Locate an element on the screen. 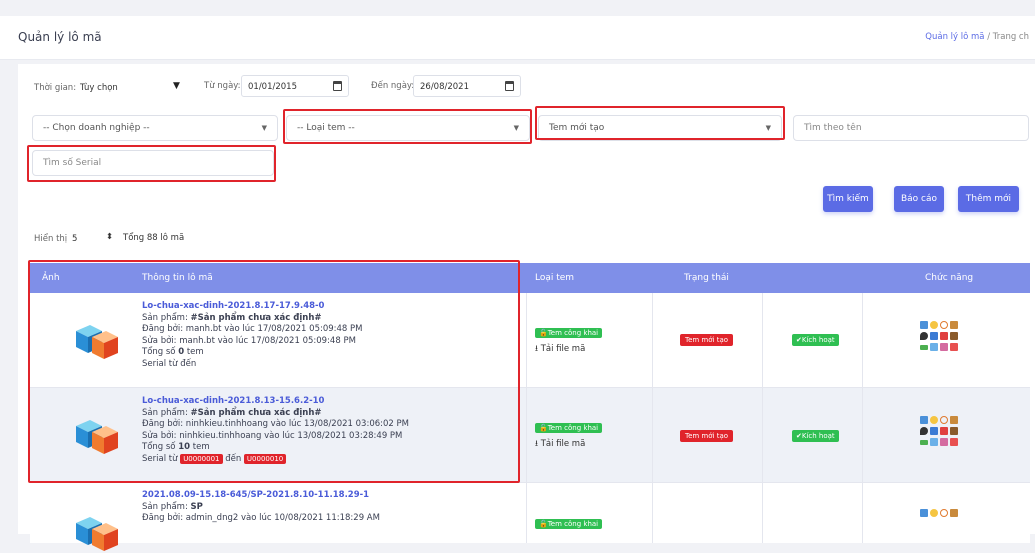 The height and width of the screenshot is (553, 1035). col-status: Trạng thái is located at coordinates (706, 278).